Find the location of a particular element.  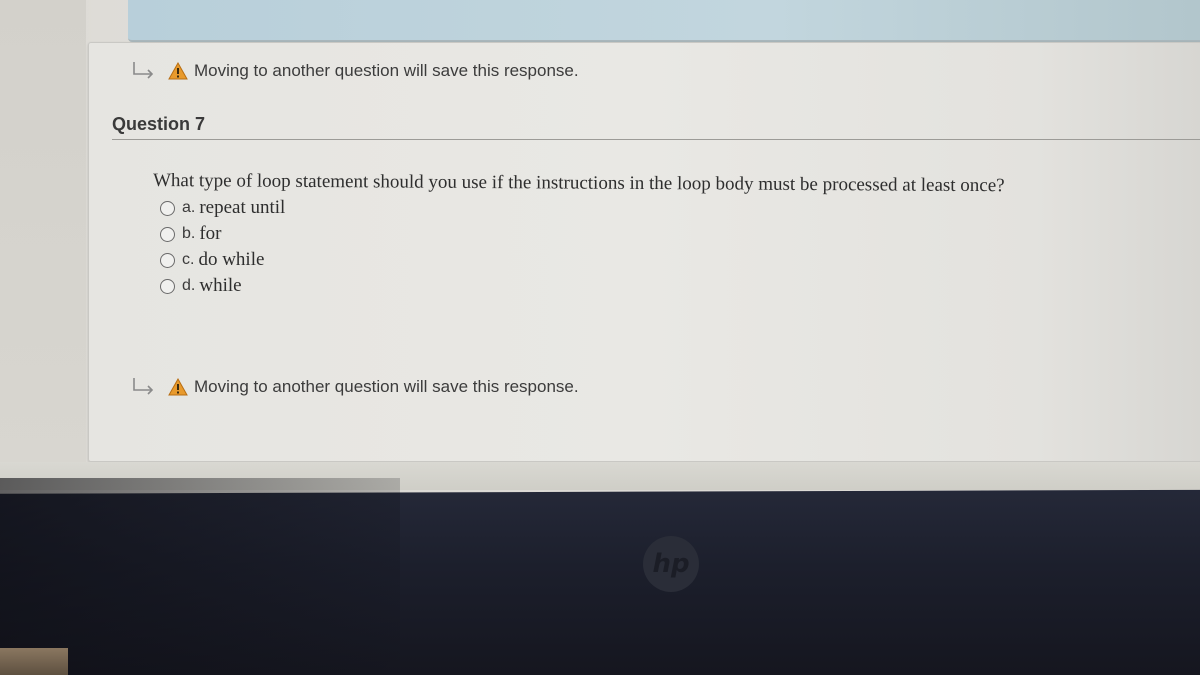

option-letter: a. is located at coordinates (189, 207).